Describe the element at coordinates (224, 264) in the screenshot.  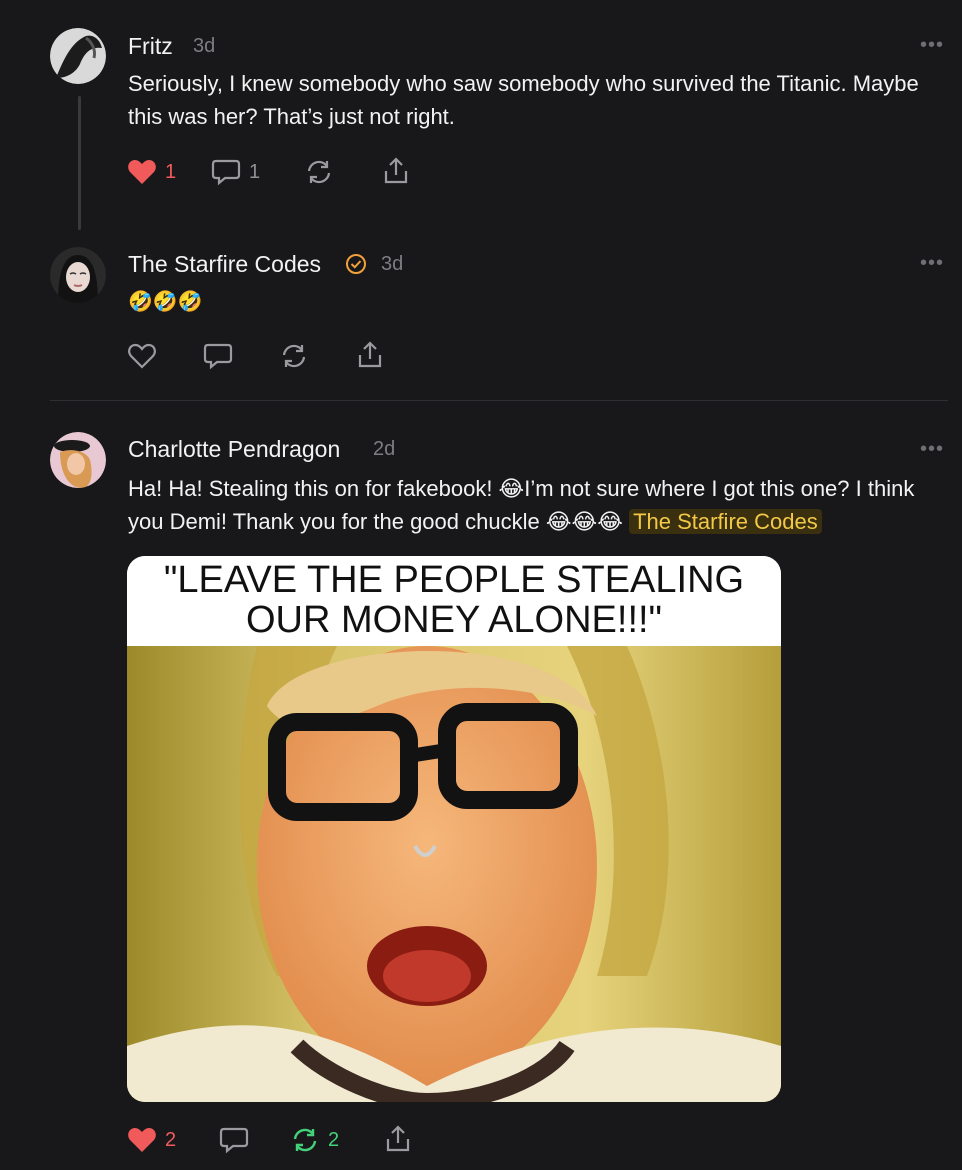
I see `author-name: The Starfire Codes` at that location.